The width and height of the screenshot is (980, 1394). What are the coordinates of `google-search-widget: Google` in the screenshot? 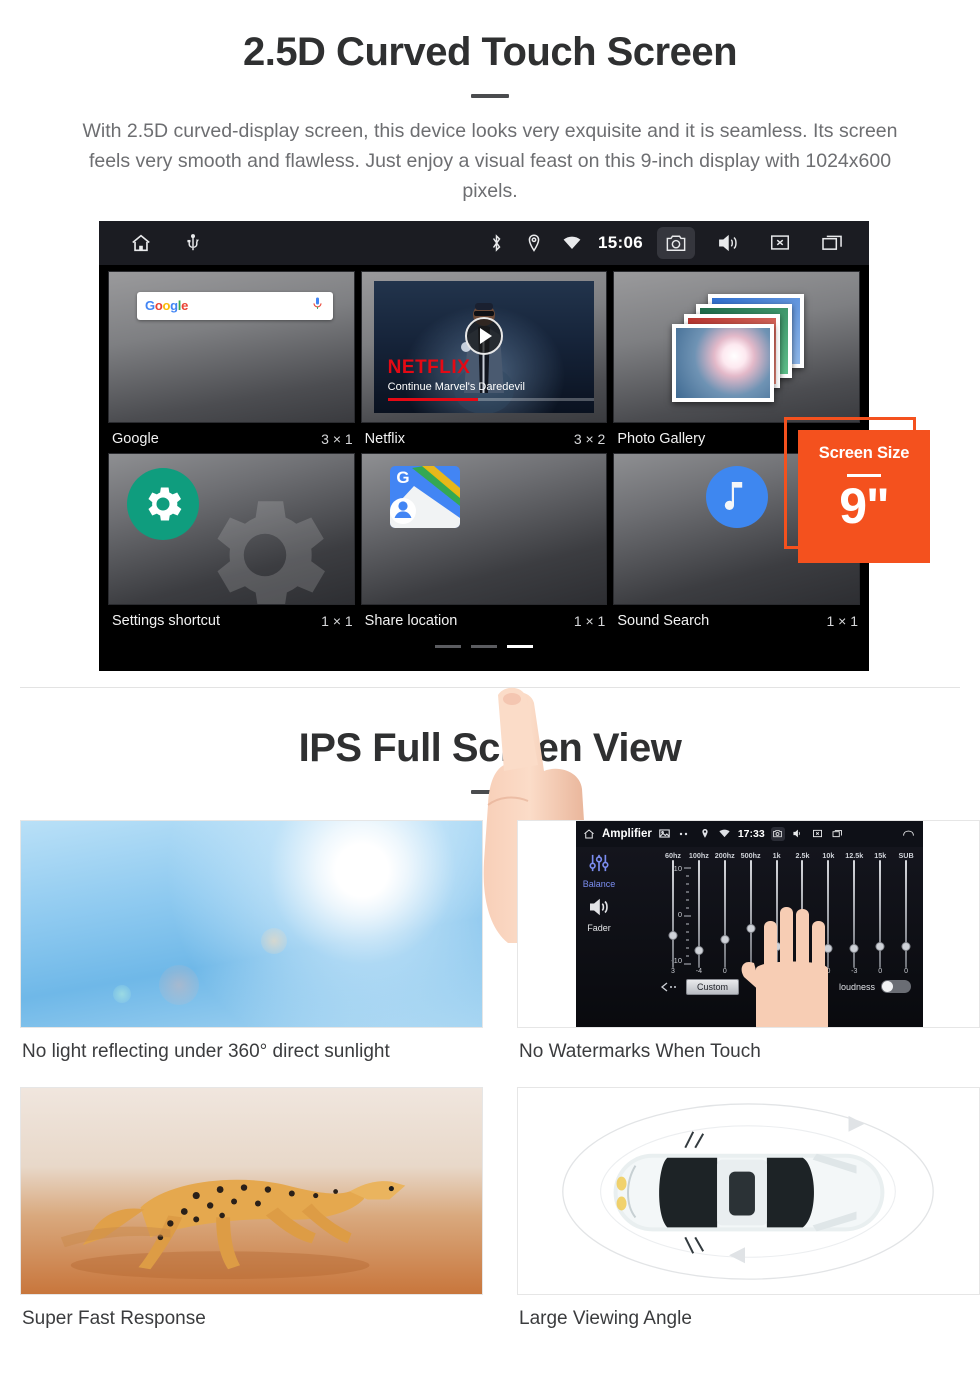 It's located at (231, 346).